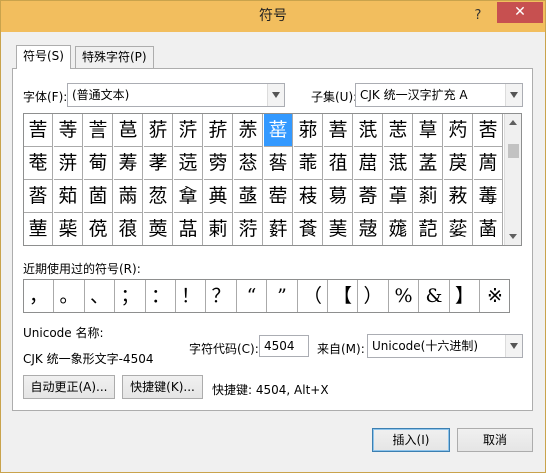  Describe the element at coordinates (398, 130) in the screenshot. I see `symbol-cell: 䓌` at that location.